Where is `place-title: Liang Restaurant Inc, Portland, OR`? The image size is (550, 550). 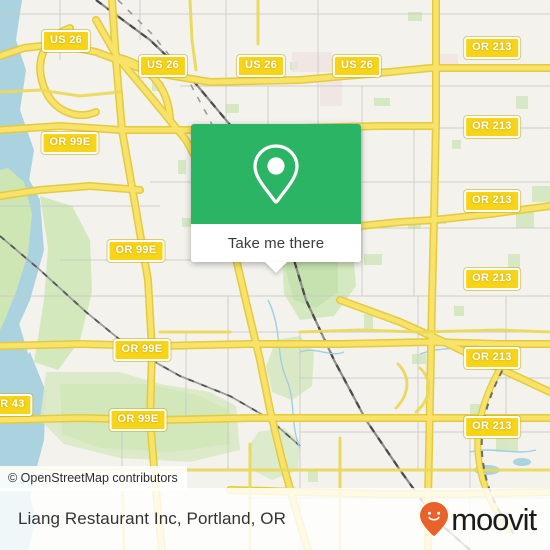
place-title: Liang Restaurant Inc, Portland, OR is located at coordinates (152, 518).